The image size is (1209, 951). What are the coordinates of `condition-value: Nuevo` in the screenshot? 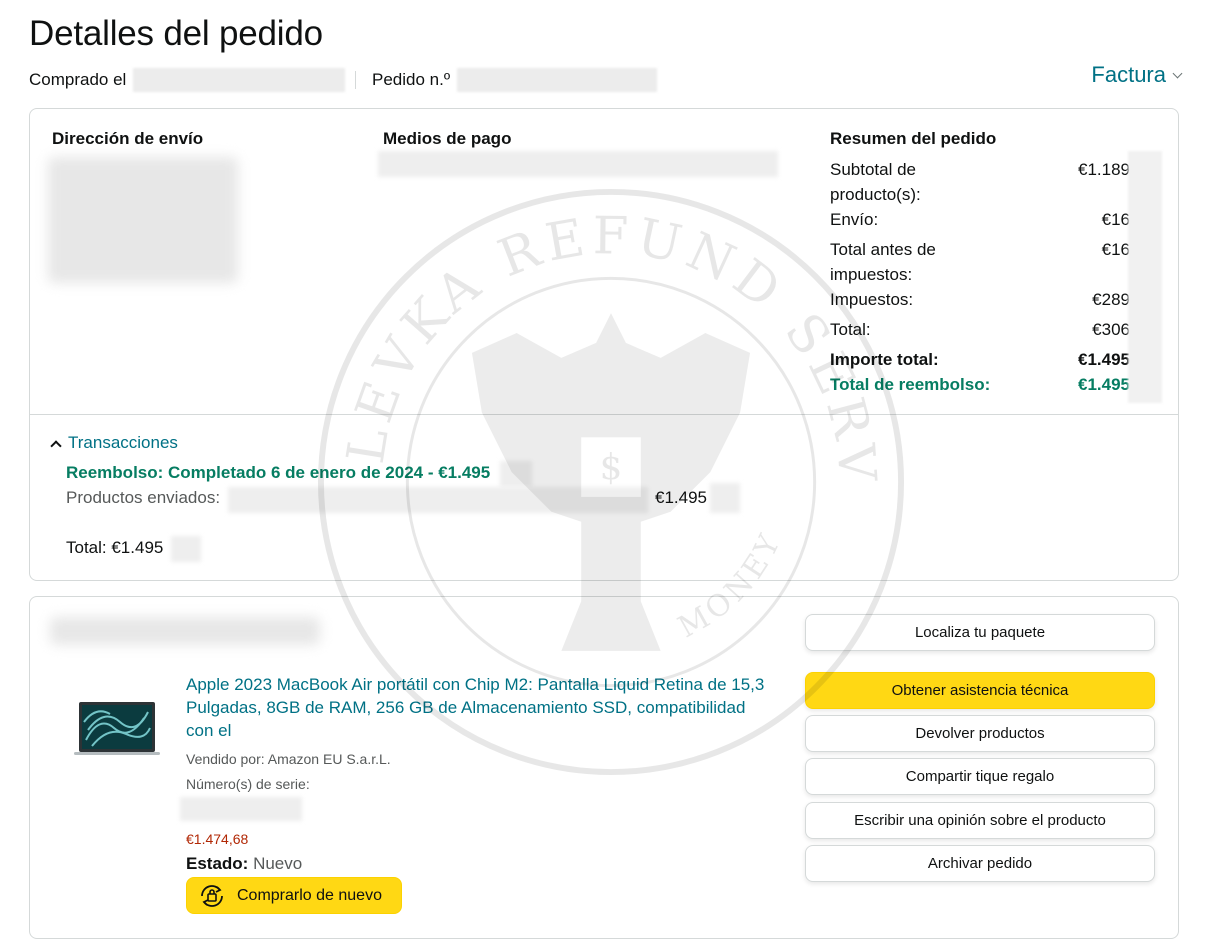 It's located at (278, 863).